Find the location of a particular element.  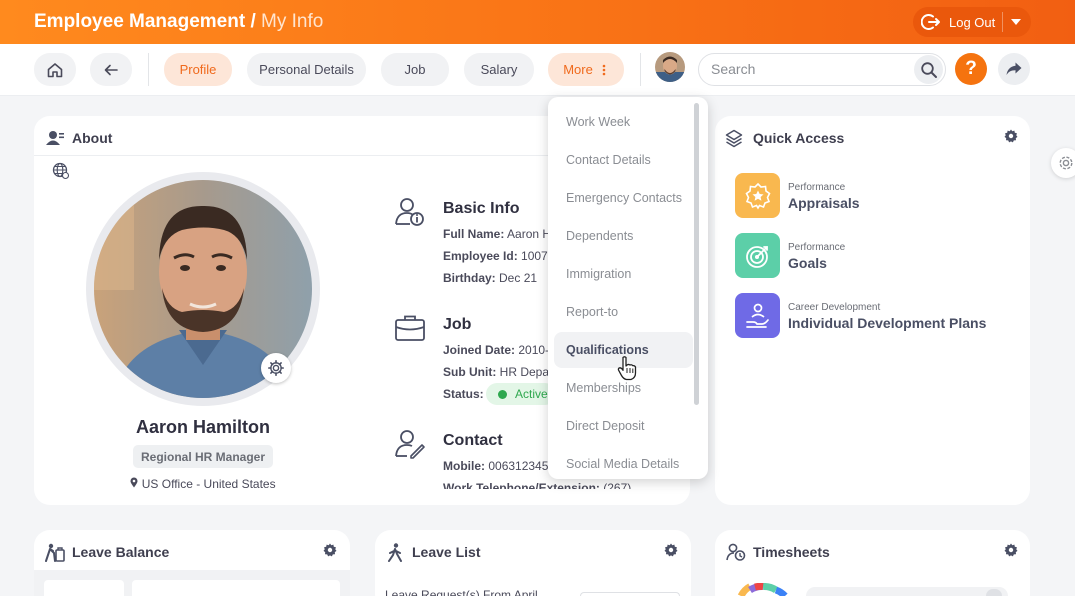

goals-link: Goals is located at coordinates (807, 263).